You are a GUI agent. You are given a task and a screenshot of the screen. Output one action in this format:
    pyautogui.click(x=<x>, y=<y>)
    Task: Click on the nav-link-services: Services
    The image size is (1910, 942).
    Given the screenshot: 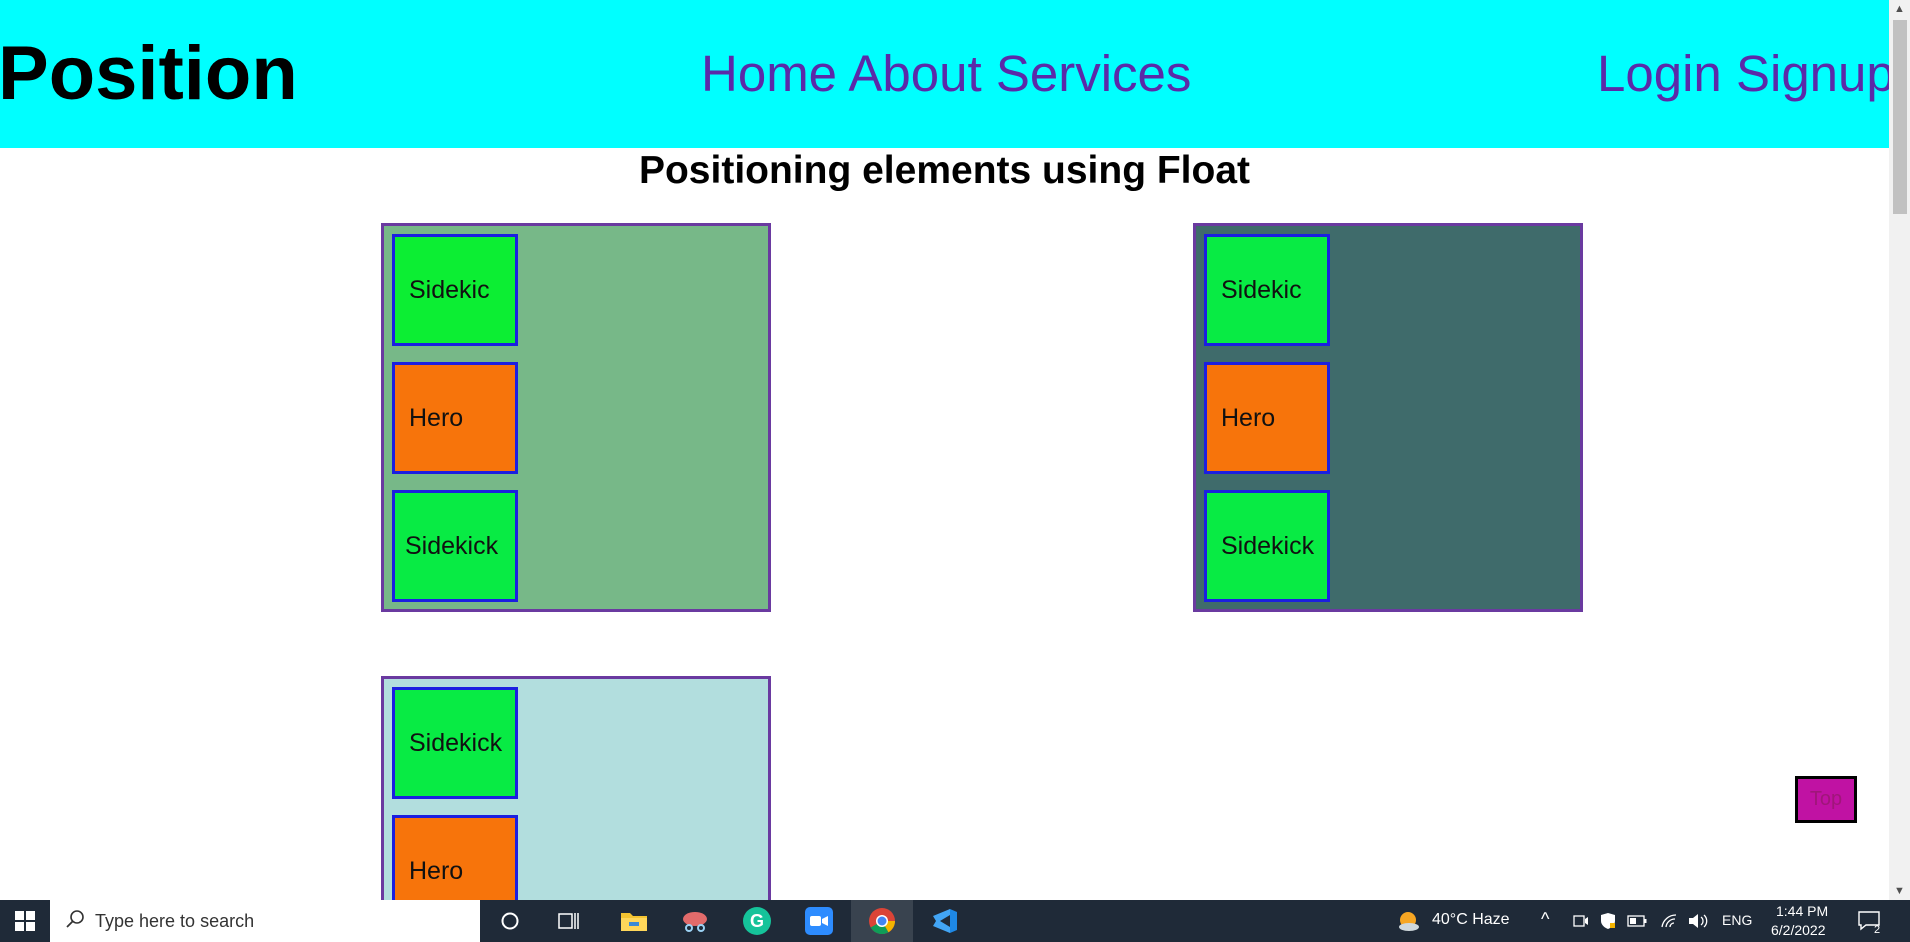 What is the action you would take?
    pyautogui.click(x=1094, y=73)
    